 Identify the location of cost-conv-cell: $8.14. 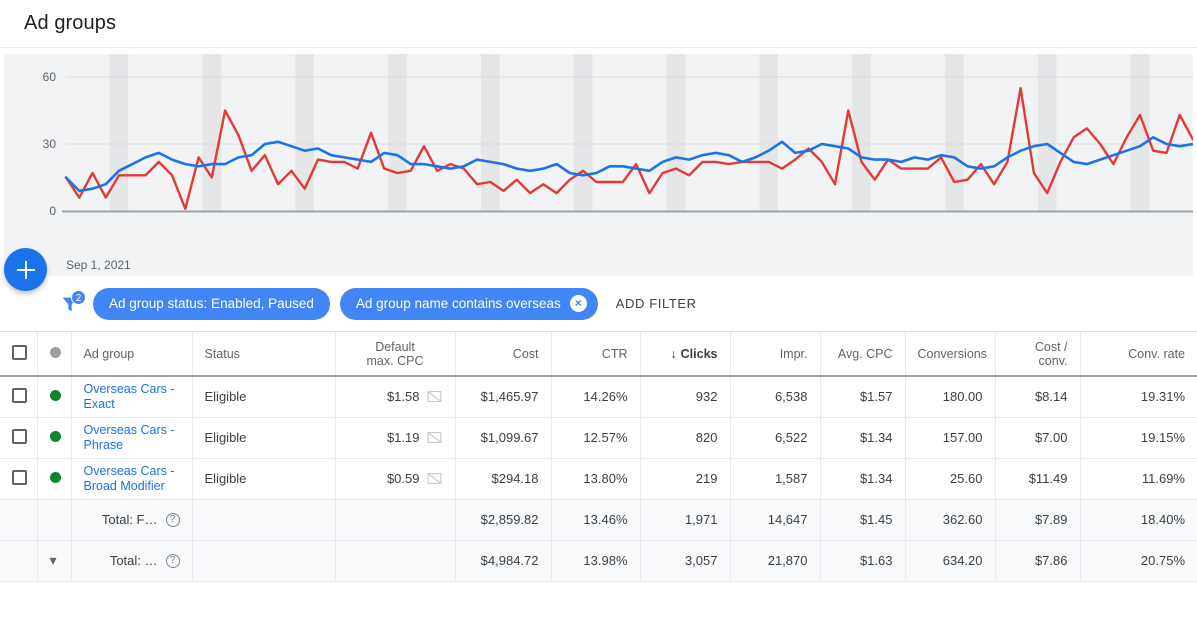
(1038, 396).